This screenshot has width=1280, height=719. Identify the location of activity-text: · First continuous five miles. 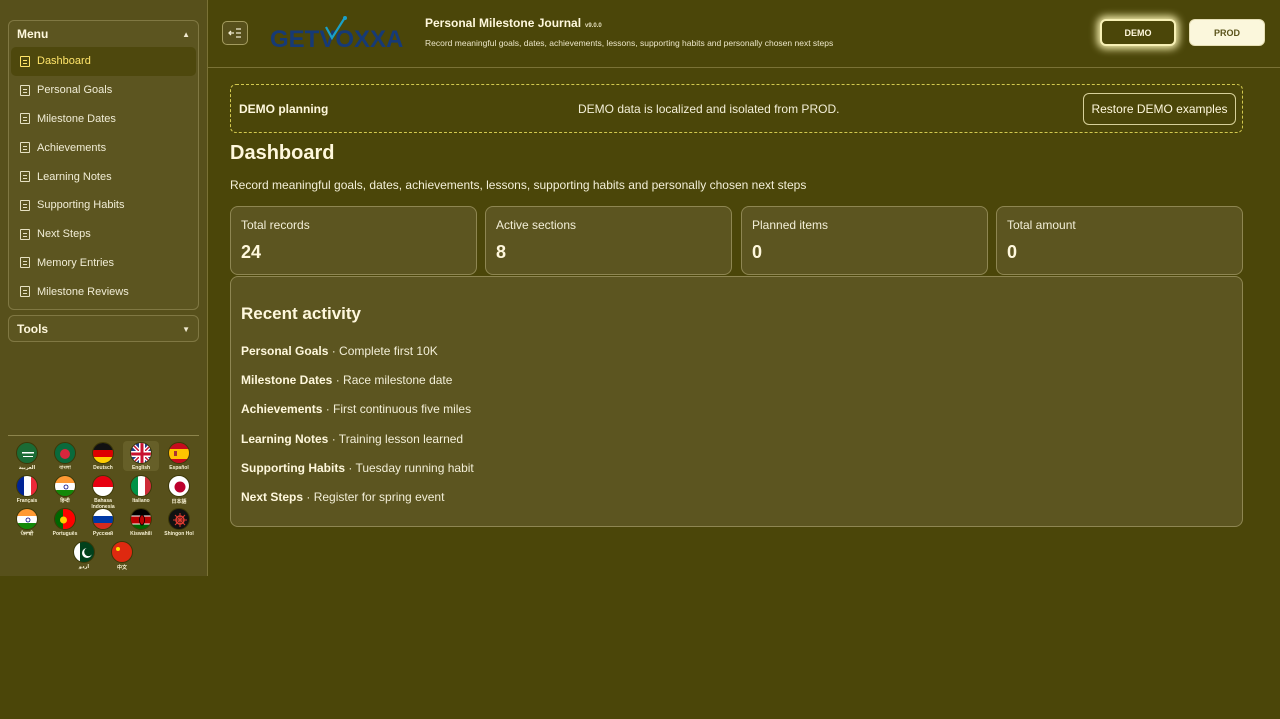
(397, 409).